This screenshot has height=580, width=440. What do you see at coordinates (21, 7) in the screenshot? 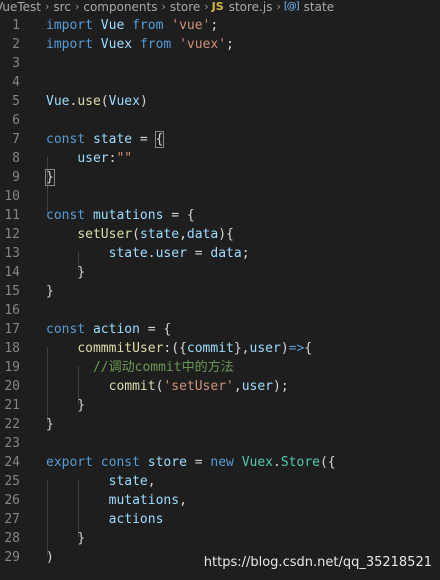
I see `breadcrumb-item-project: VueTest` at bounding box center [21, 7].